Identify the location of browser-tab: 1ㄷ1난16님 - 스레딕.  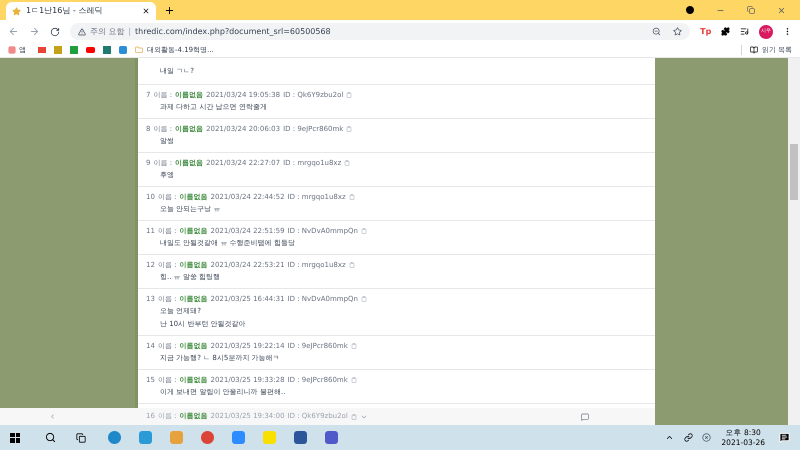
(81, 11).